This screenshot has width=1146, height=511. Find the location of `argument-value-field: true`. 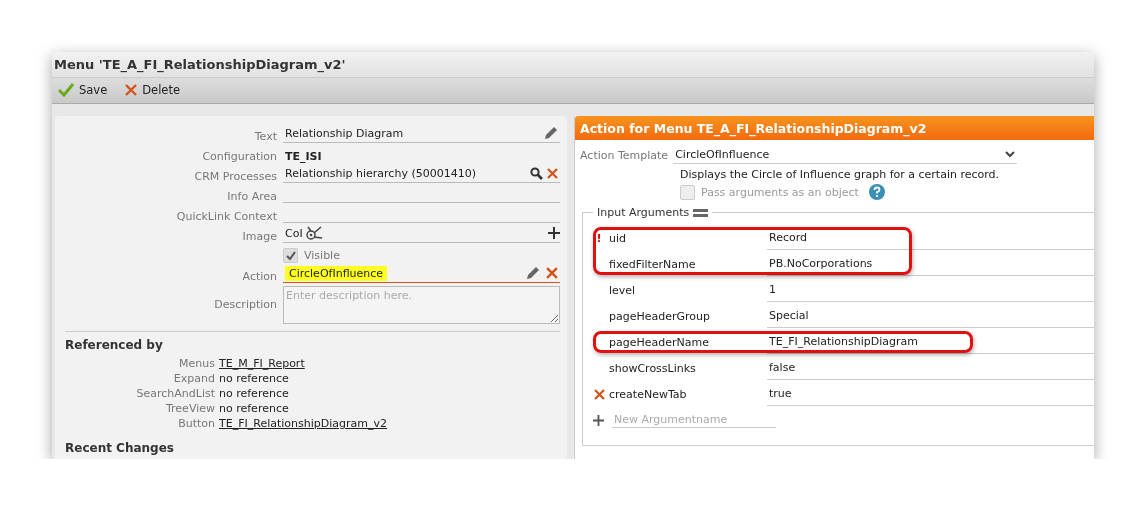

argument-value-field: true is located at coordinates (930, 394).